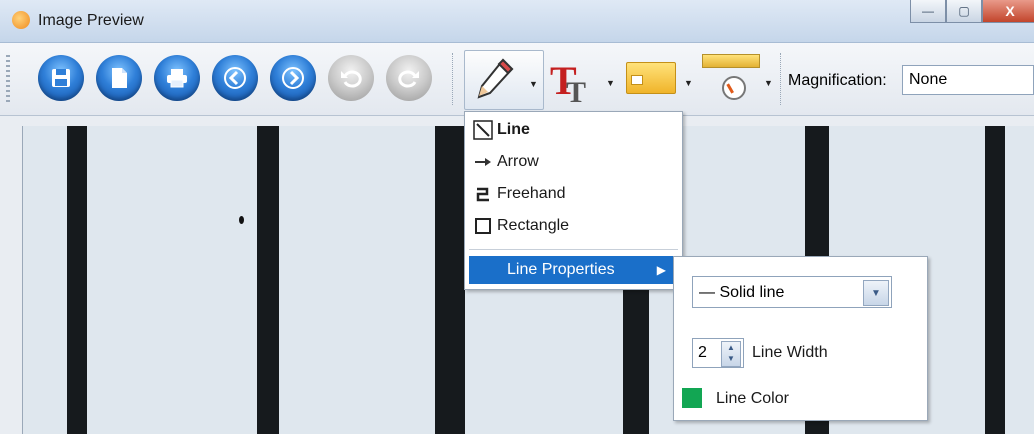  I want to click on line-color-swatch, so click(692, 398).